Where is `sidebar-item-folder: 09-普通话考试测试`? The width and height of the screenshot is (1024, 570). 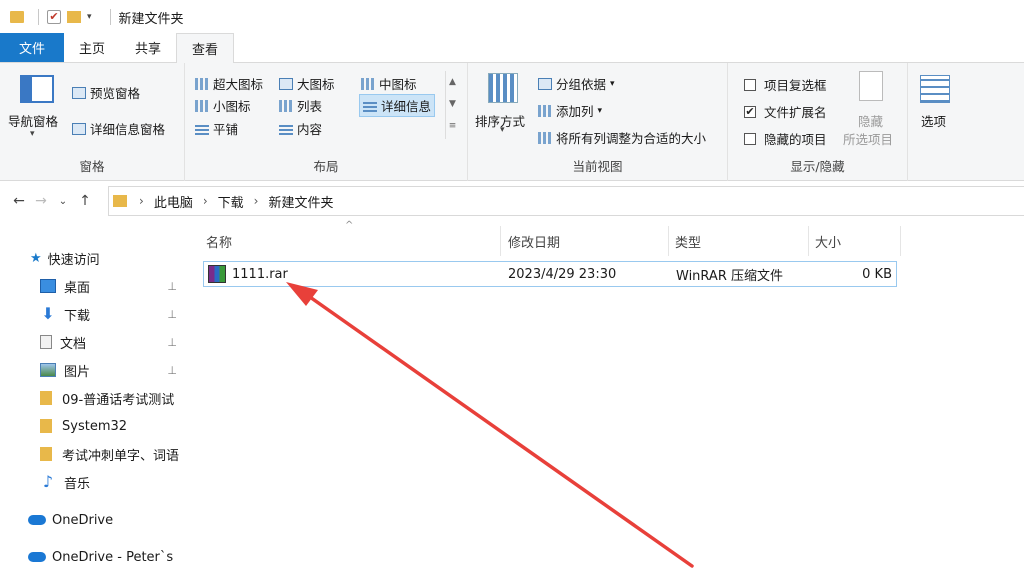
sidebar-item-folder: 09-普通话考试测试 is located at coordinates (111, 398).